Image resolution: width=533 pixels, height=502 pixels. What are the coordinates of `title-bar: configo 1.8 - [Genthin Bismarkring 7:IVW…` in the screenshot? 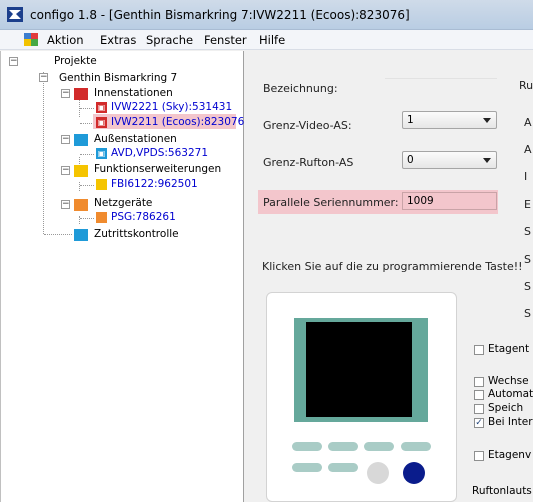 It's located at (266, 15).